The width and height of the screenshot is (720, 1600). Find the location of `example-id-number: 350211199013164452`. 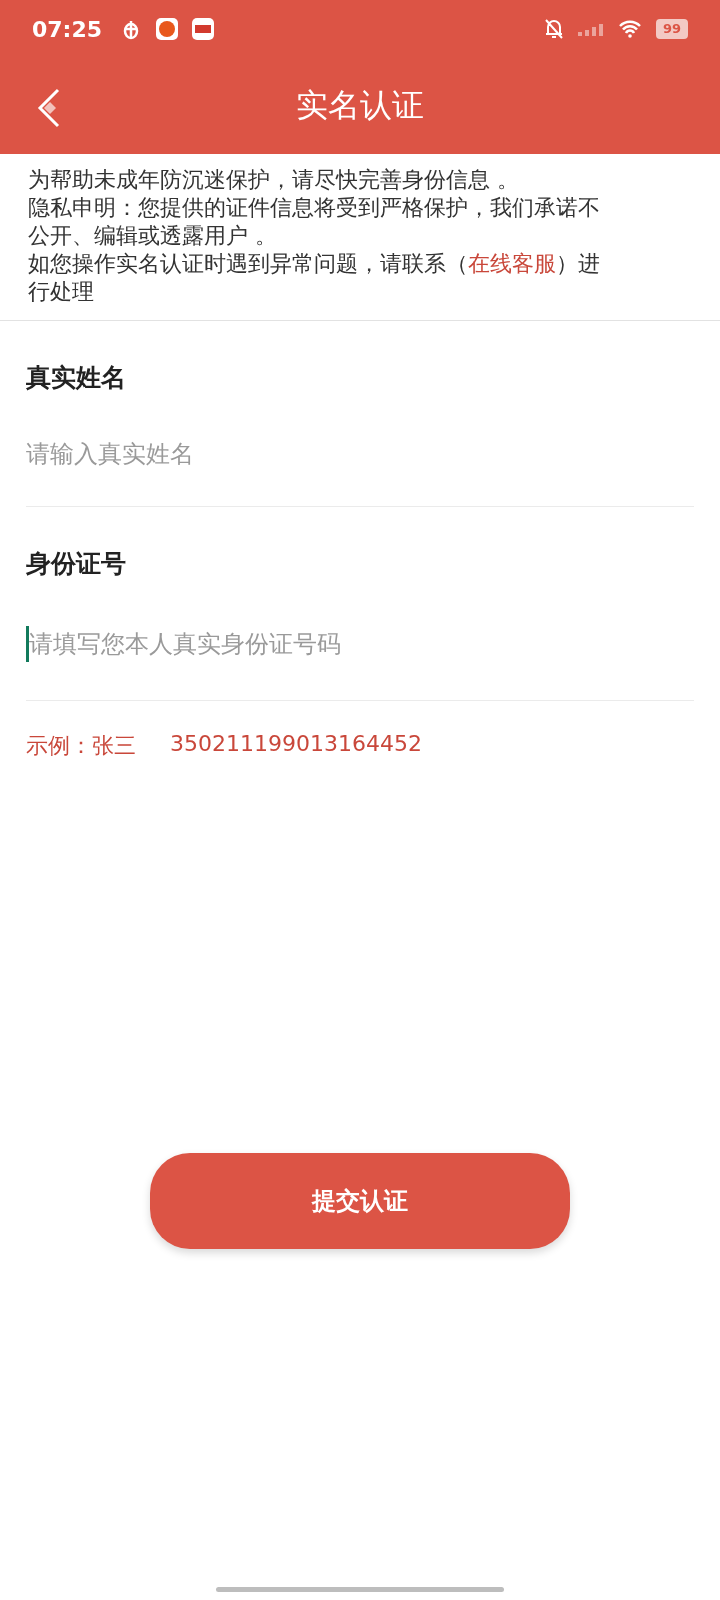

example-id-number: 350211199013164452 is located at coordinates (296, 744).